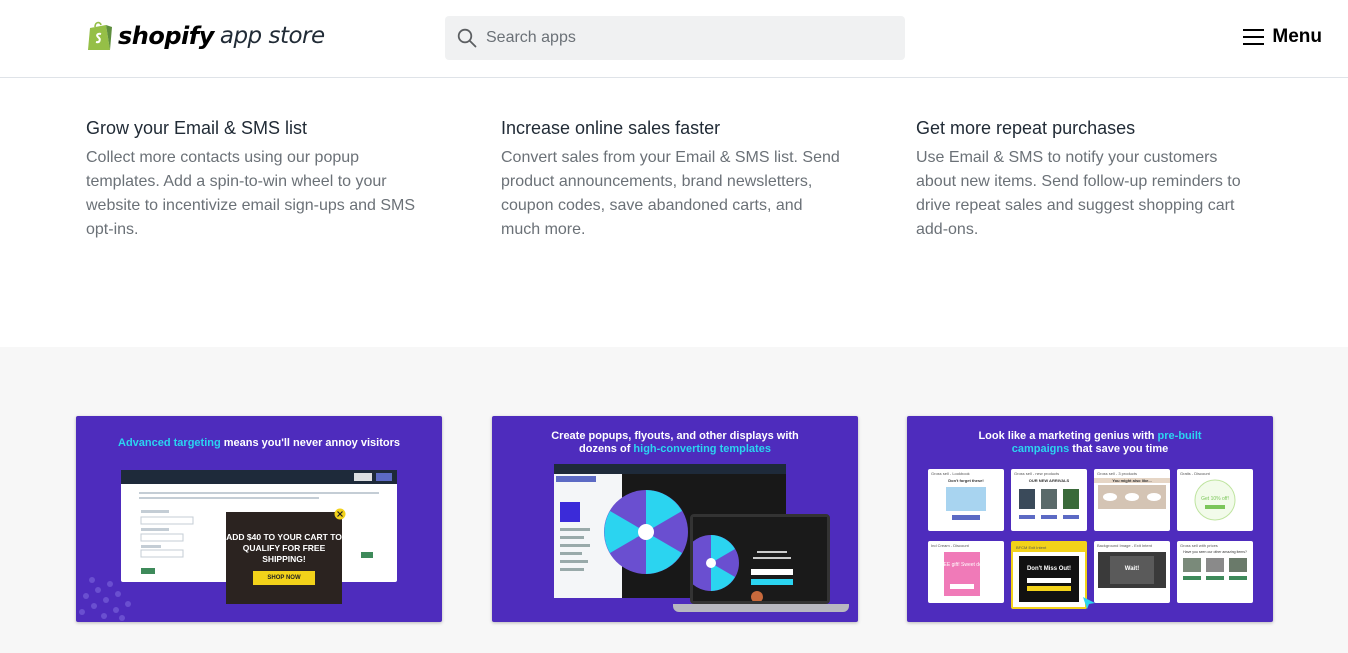 This screenshot has width=1348, height=653. I want to click on tile-preview: Wait!, so click(1132, 570).